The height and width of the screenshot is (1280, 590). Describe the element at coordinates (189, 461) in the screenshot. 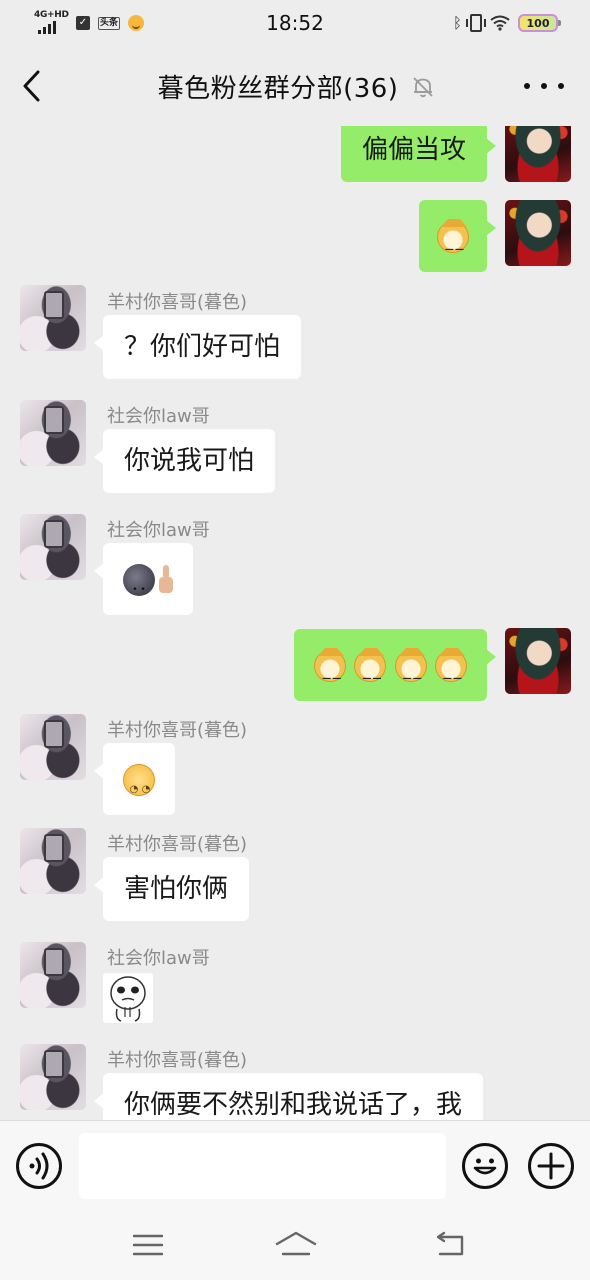

I see `message-text: 你说我可怕` at that location.